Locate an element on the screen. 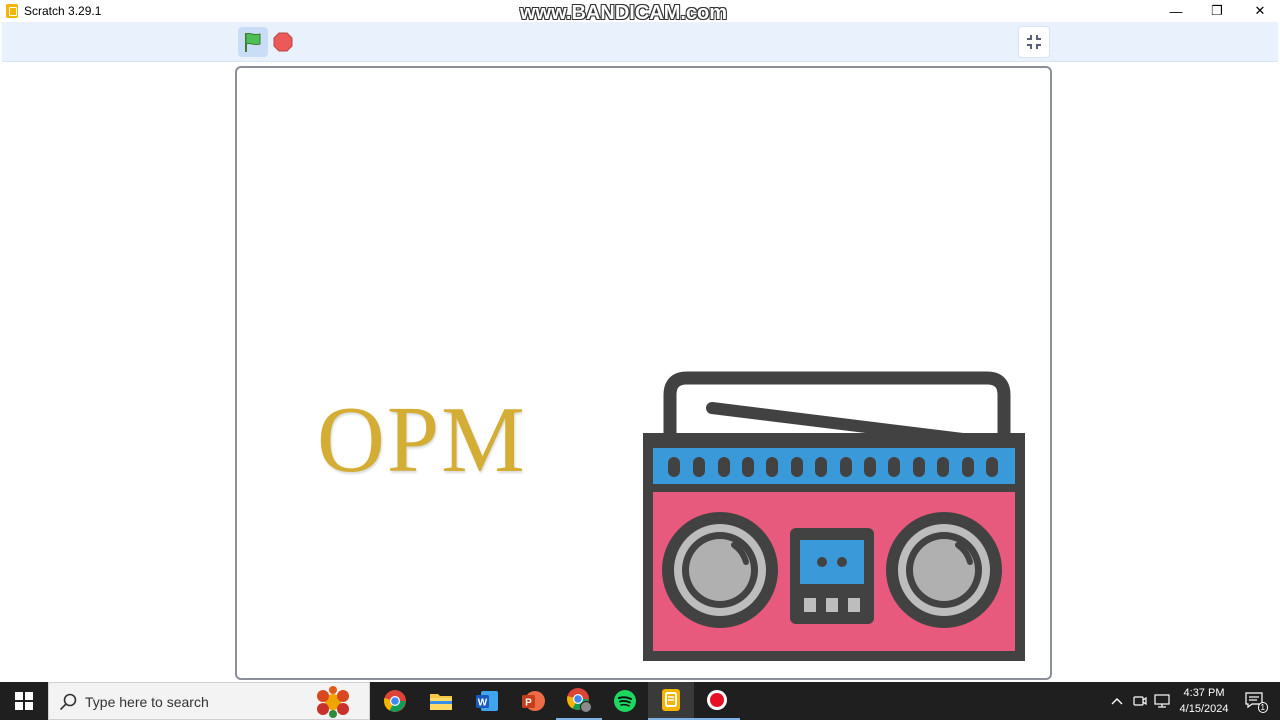 Image resolution: width=1280 pixels, height=720 pixels. network-icon is located at coordinates (1162, 701).